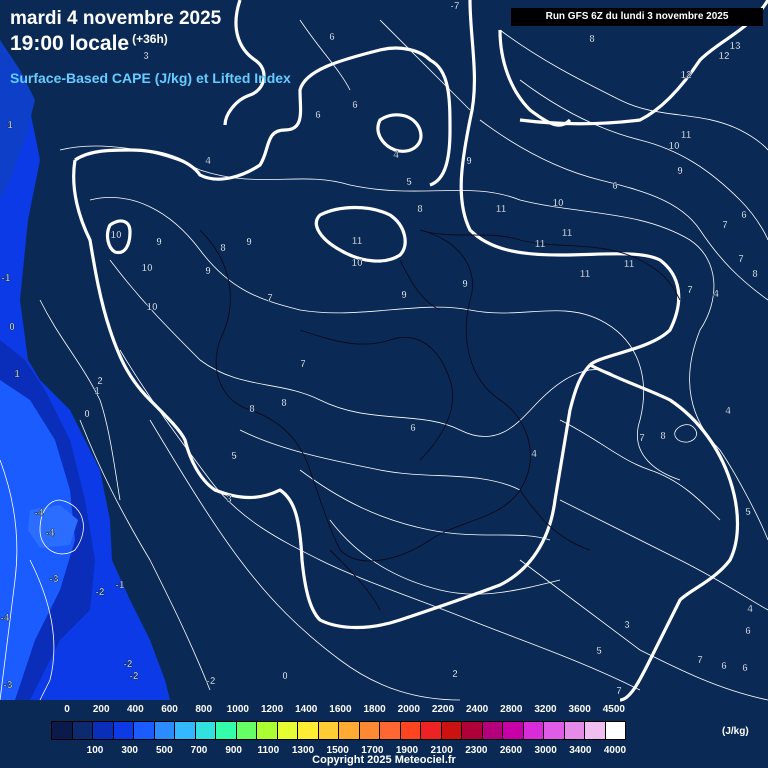 This screenshot has width=768, height=768. What do you see at coordinates (545, 750) in the screenshot?
I see `legend-bottom-tick: 3000` at bounding box center [545, 750].